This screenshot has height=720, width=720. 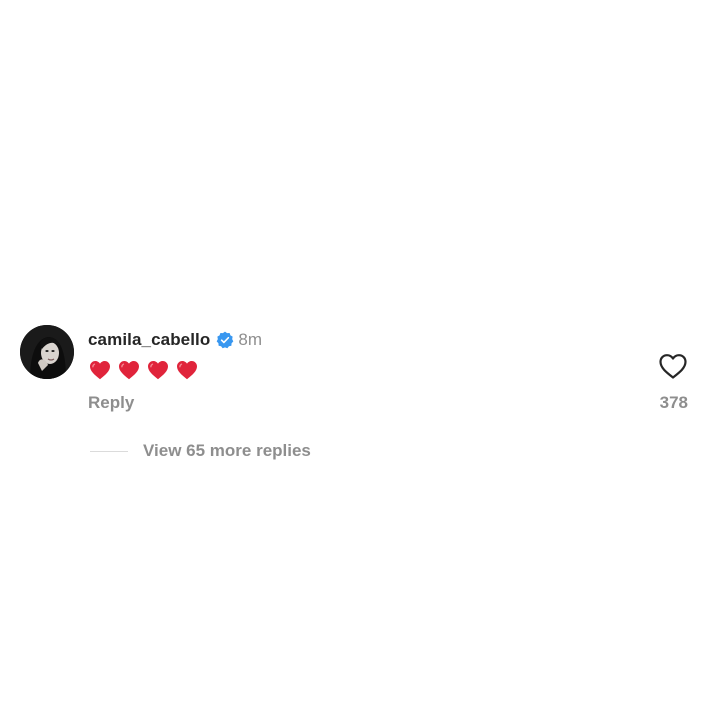 I want to click on heart-outline-icon, so click(x=673, y=366).